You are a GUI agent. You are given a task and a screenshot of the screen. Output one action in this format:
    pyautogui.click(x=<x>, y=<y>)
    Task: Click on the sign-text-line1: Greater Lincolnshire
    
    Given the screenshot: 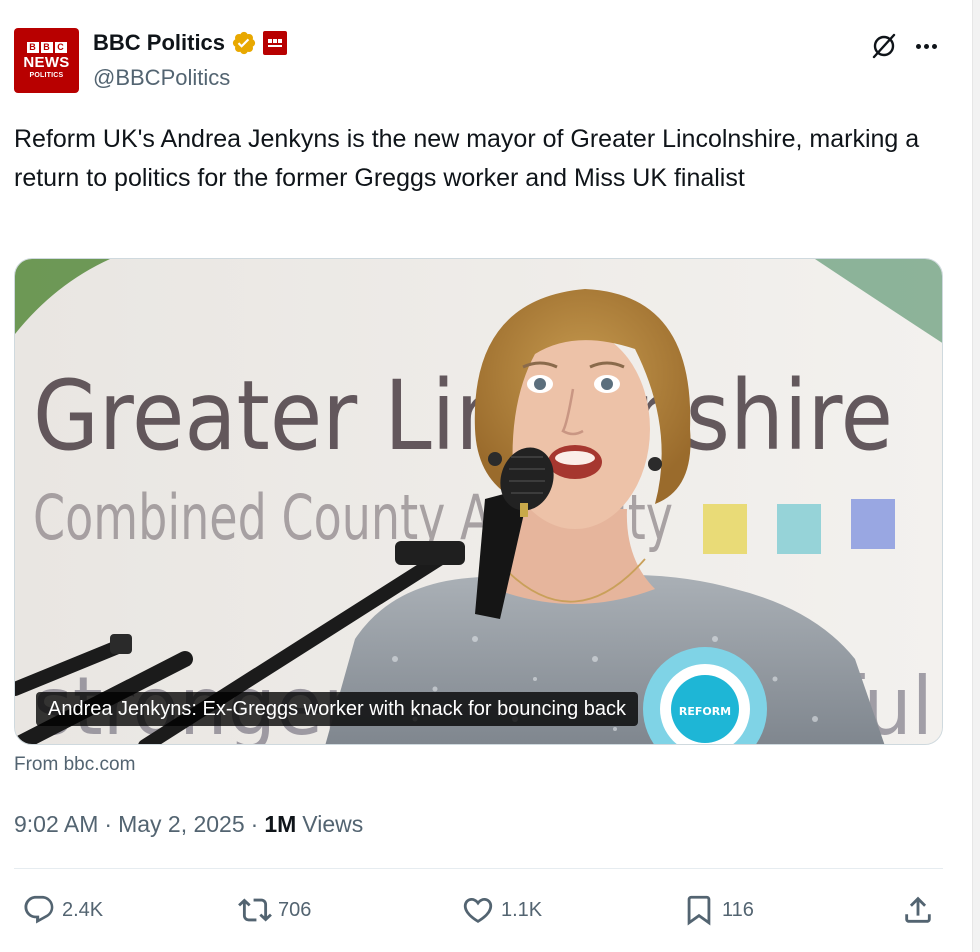 What is the action you would take?
    pyautogui.click(x=463, y=416)
    